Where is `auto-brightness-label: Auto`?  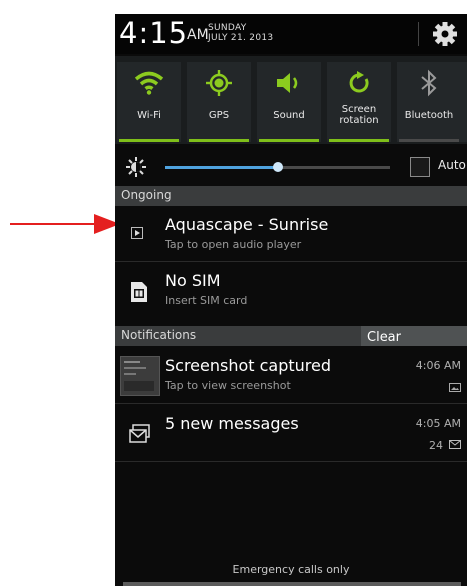 auto-brightness-label: Auto is located at coordinates (452, 165).